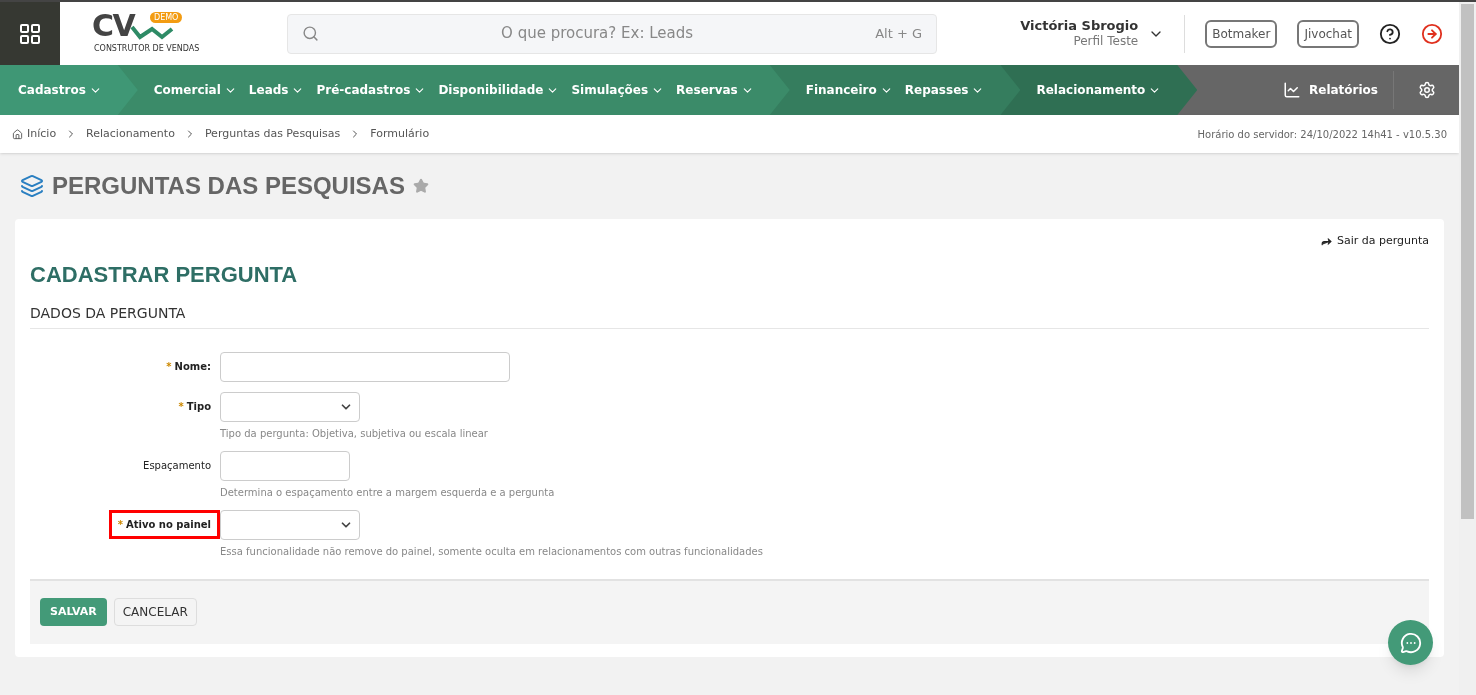 The image size is (1476, 695). What do you see at coordinates (1390, 33) in the screenshot?
I see `help-icon` at bounding box center [1390, 33].